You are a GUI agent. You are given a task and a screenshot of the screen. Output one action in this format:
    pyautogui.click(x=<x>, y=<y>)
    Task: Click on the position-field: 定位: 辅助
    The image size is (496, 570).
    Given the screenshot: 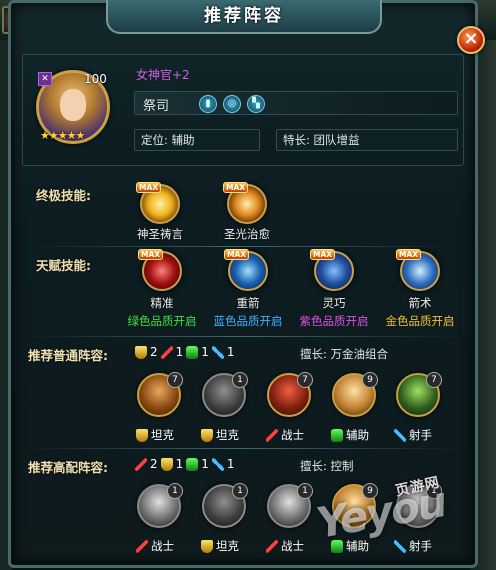 What is the action you would take?
    pyautogui.click(x=197, y=140)
    